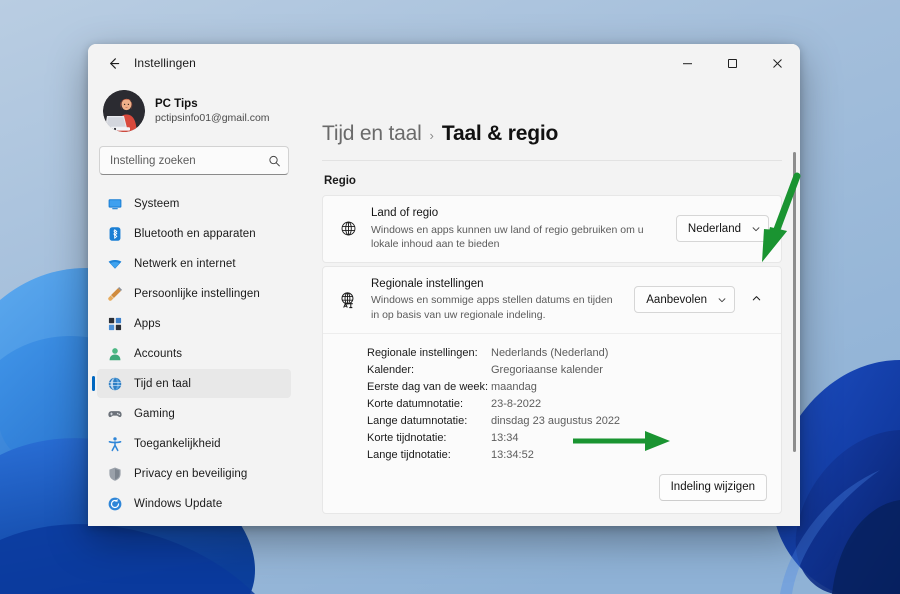 The image size is (900, 594). I want to click on regional-format-dropdown-value: Aanbevolen, so click(676, 299).